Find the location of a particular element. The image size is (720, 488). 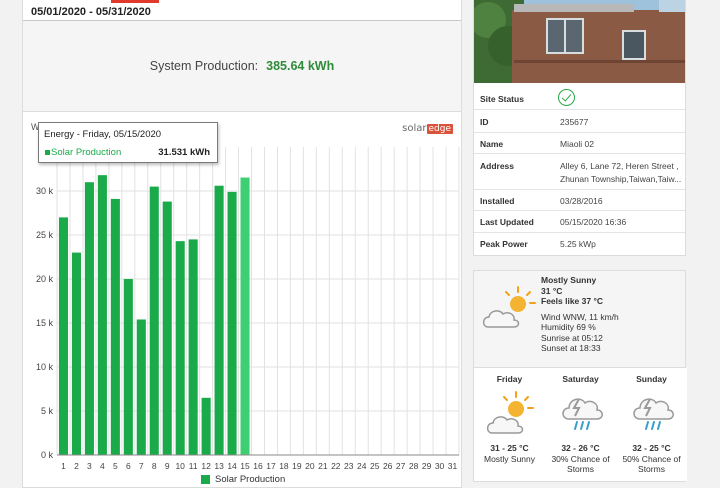

x-tick-label: 27 is located at coordinates (401, 466).